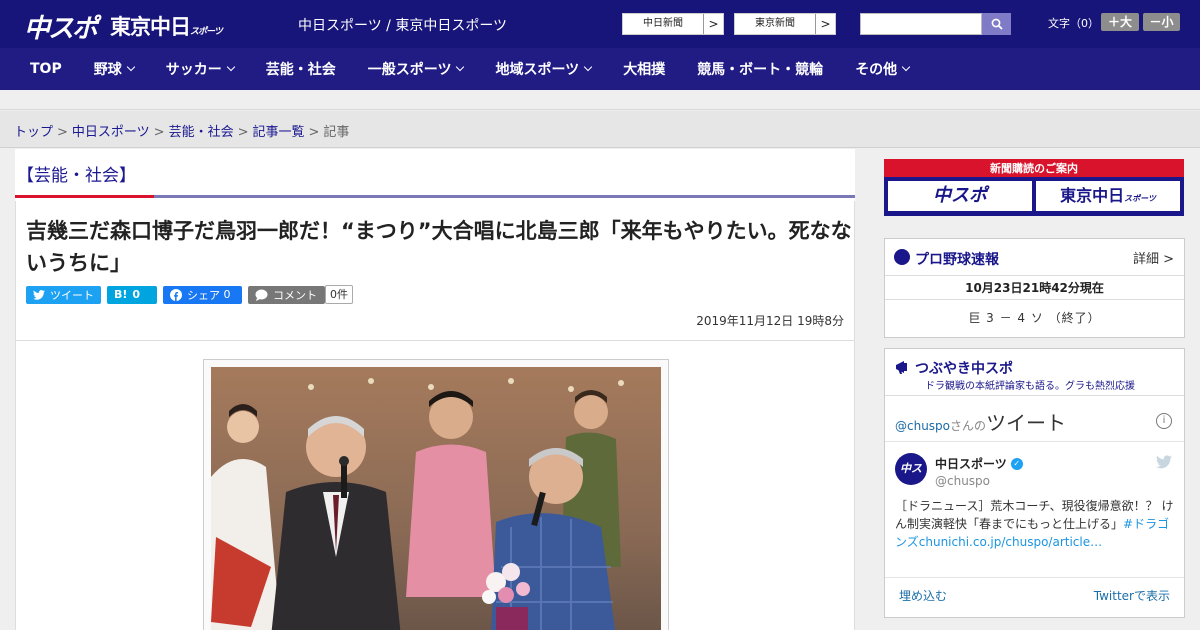 The image size is (1200, 630). I want to click on nav-entertainment: 芸能・社会, so click(301, 69).